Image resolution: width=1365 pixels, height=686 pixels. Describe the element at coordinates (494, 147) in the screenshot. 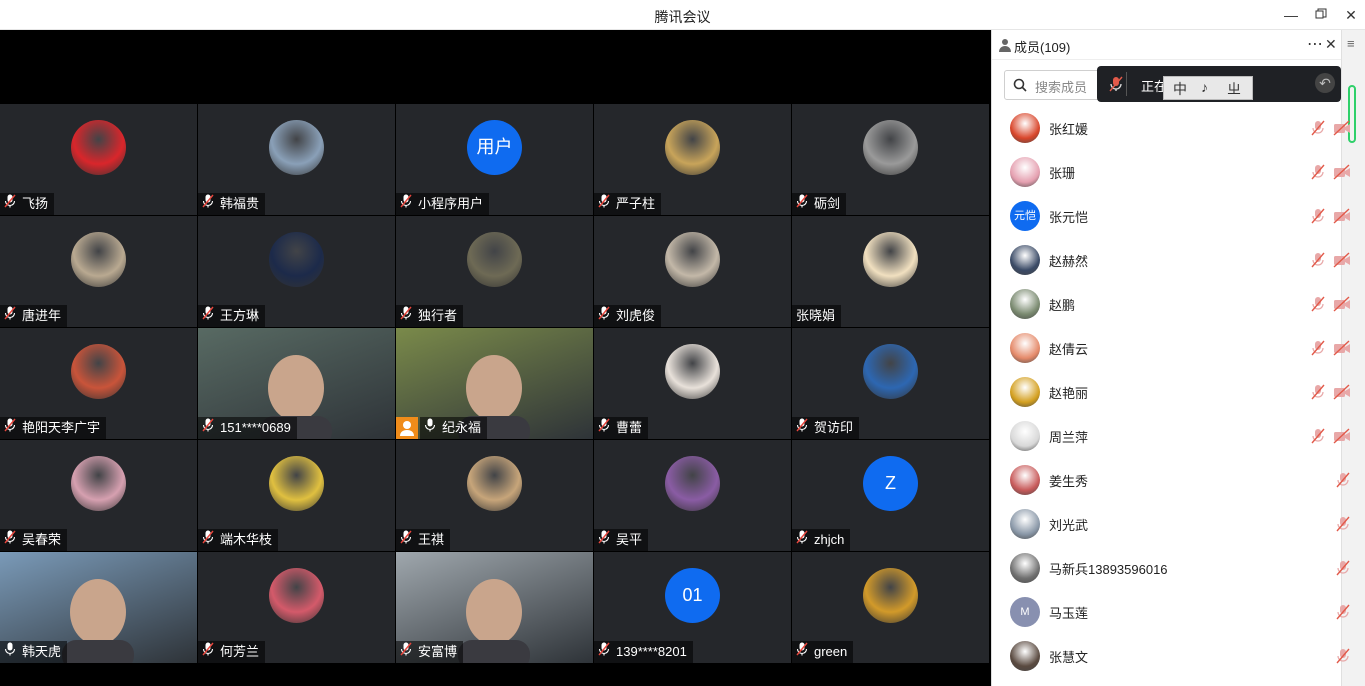

I see `participant-avatar: 用户` at that location.